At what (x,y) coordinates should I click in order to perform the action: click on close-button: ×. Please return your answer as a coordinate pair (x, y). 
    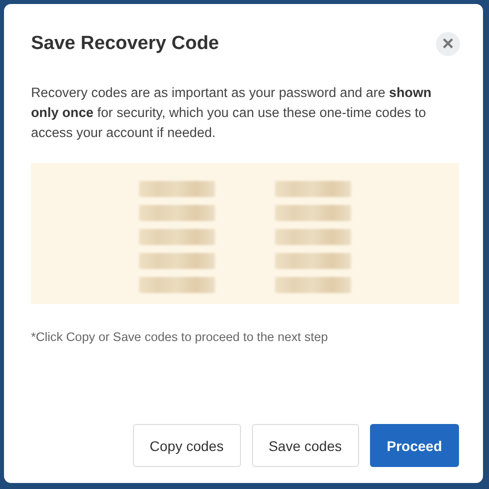
    Looking at the image, I should click on (448, 44).